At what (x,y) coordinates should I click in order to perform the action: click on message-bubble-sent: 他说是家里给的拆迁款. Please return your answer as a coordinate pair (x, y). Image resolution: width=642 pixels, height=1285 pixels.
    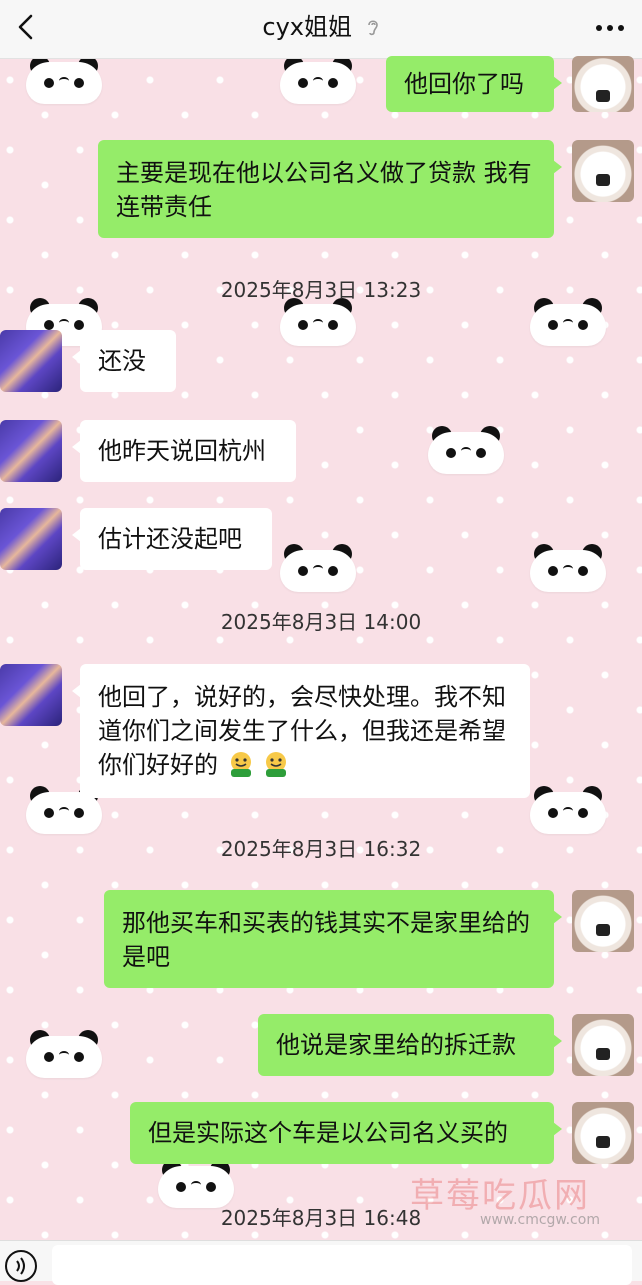
    Looking at the image, I should click on (410, 1045).